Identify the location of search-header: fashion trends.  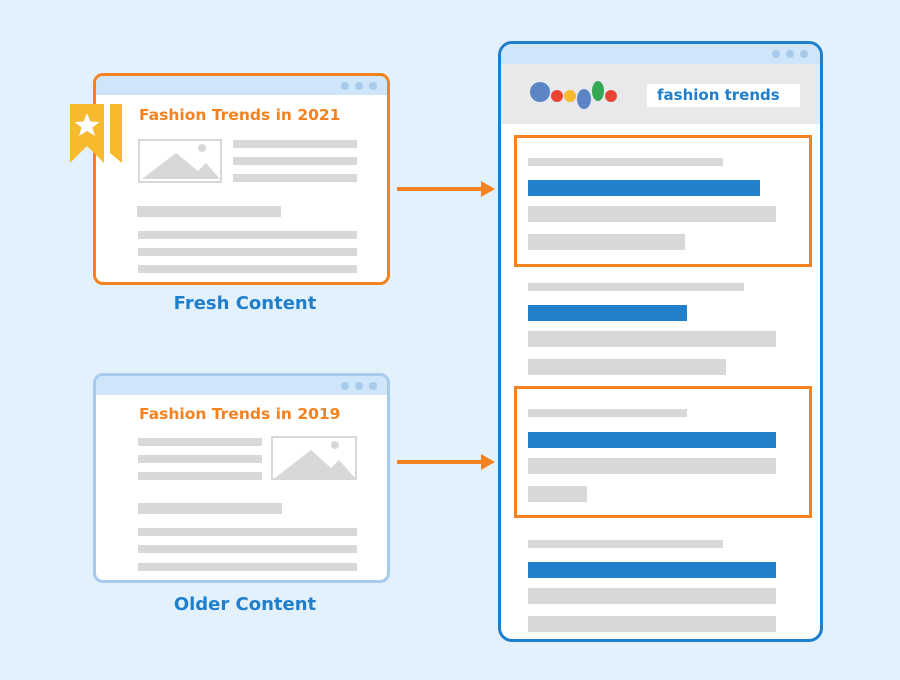
(660, 94).